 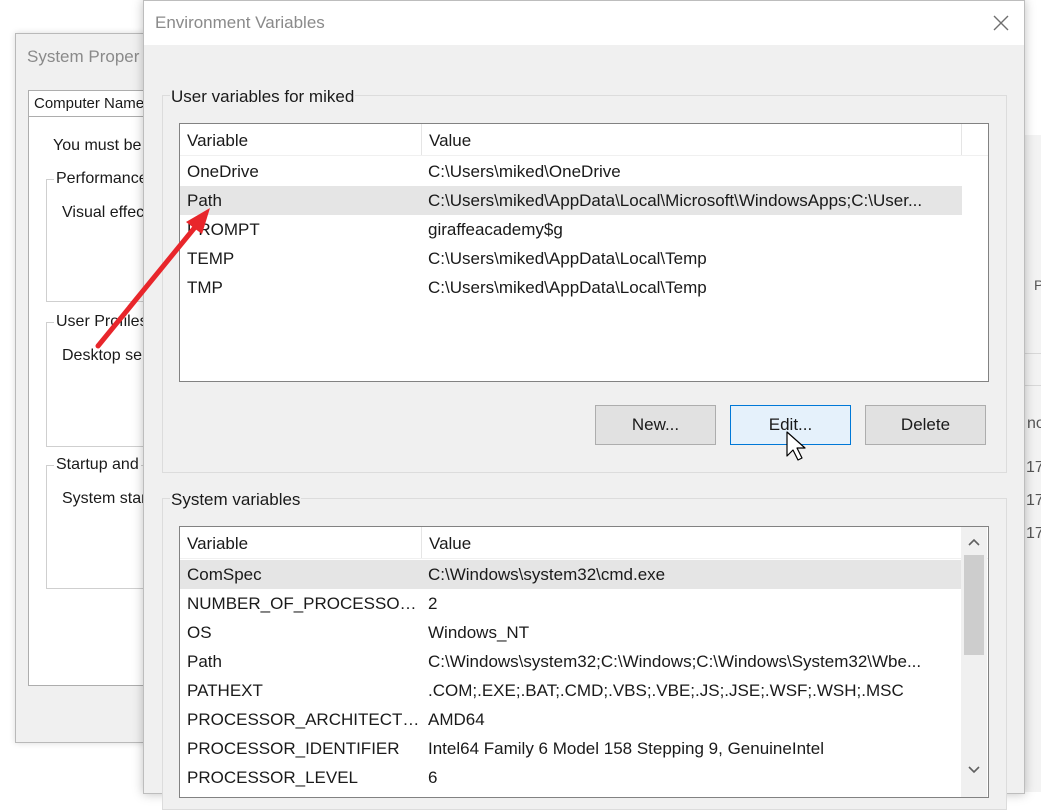 I want to click on dialog-titlebar: Environment Variables, so click(x=584, y=23).